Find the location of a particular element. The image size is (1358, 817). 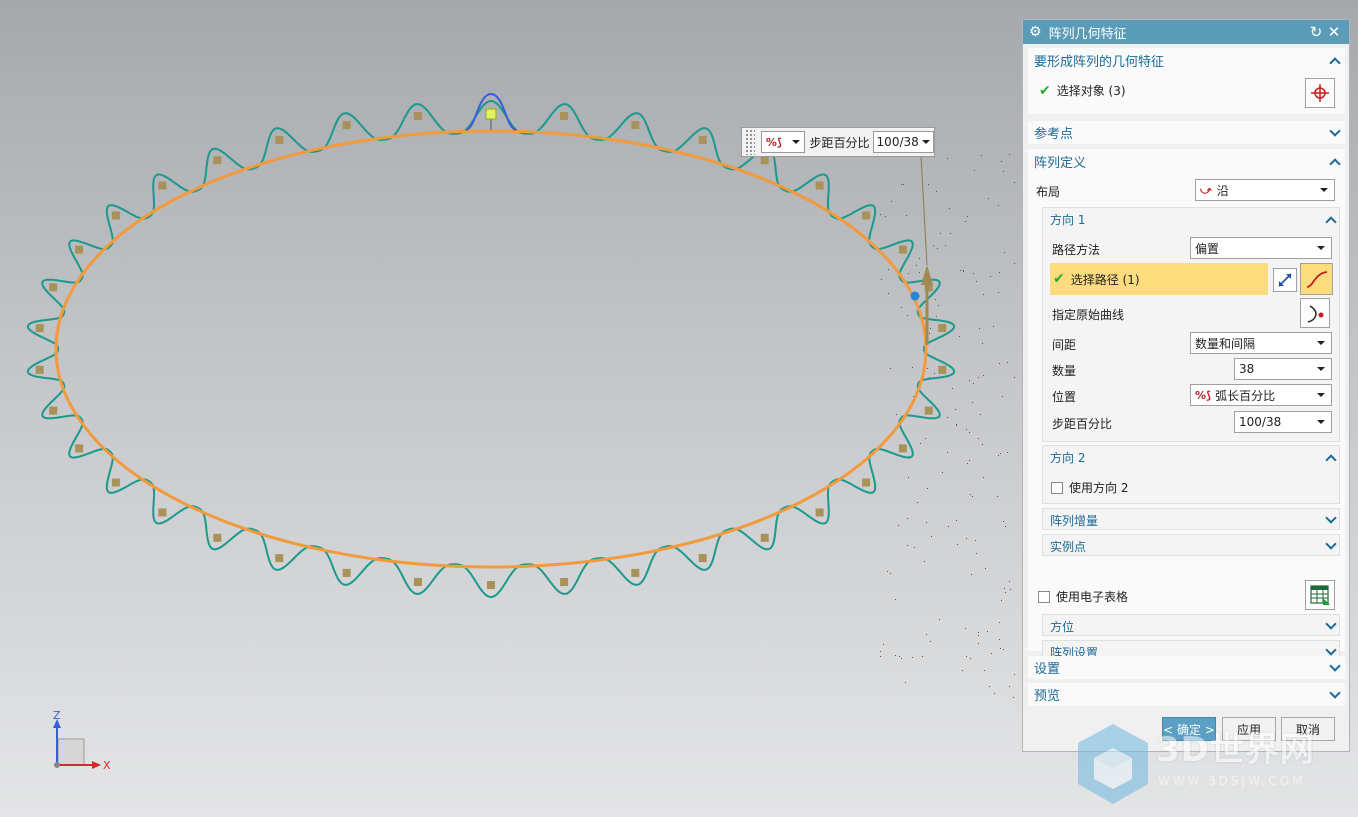

instance-point-header: 实例点 is located at coordinates (1191, 546).